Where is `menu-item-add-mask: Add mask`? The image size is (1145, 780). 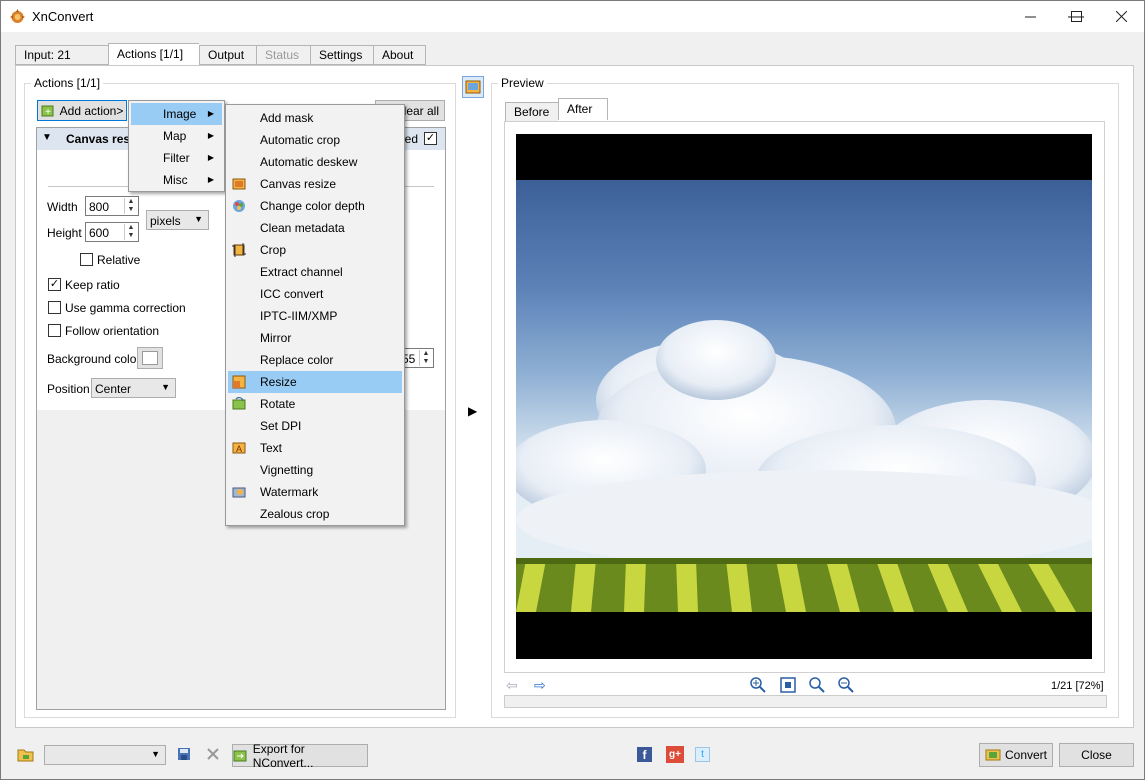 menu-item-add-mask: Add mask is located at coordinates (315, 118).